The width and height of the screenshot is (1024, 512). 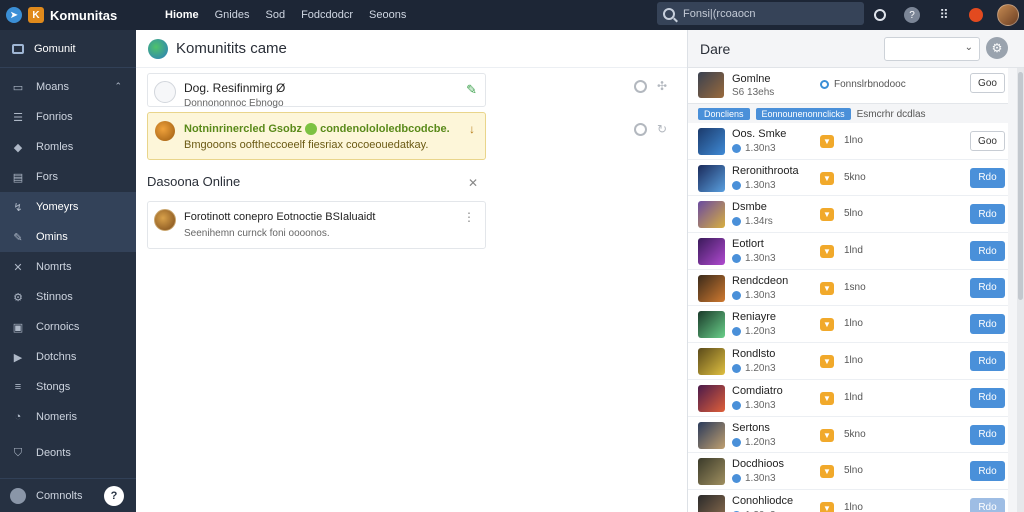 I want to click on sidebar-item-dotchns: ▶ Dotchns, so click(x=68, y=357).